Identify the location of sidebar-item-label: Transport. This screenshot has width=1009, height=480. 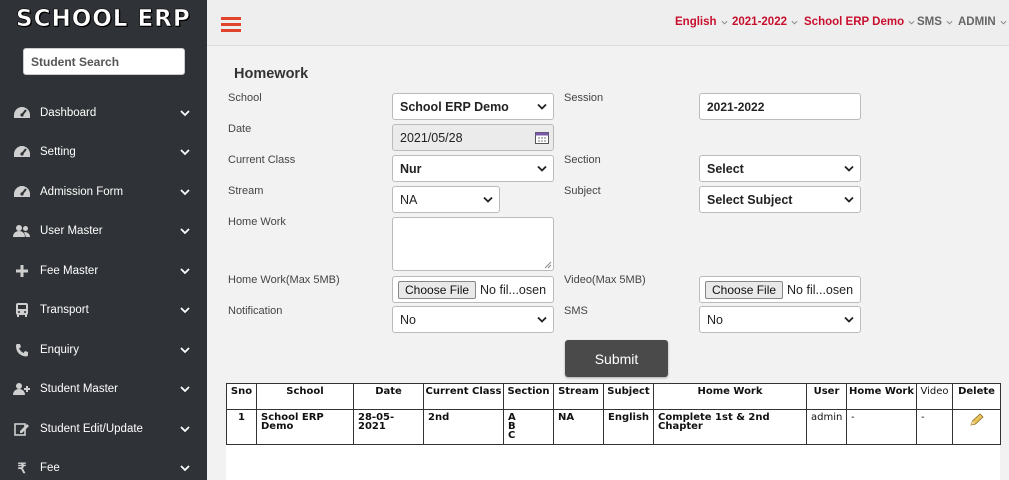
(64, 310).